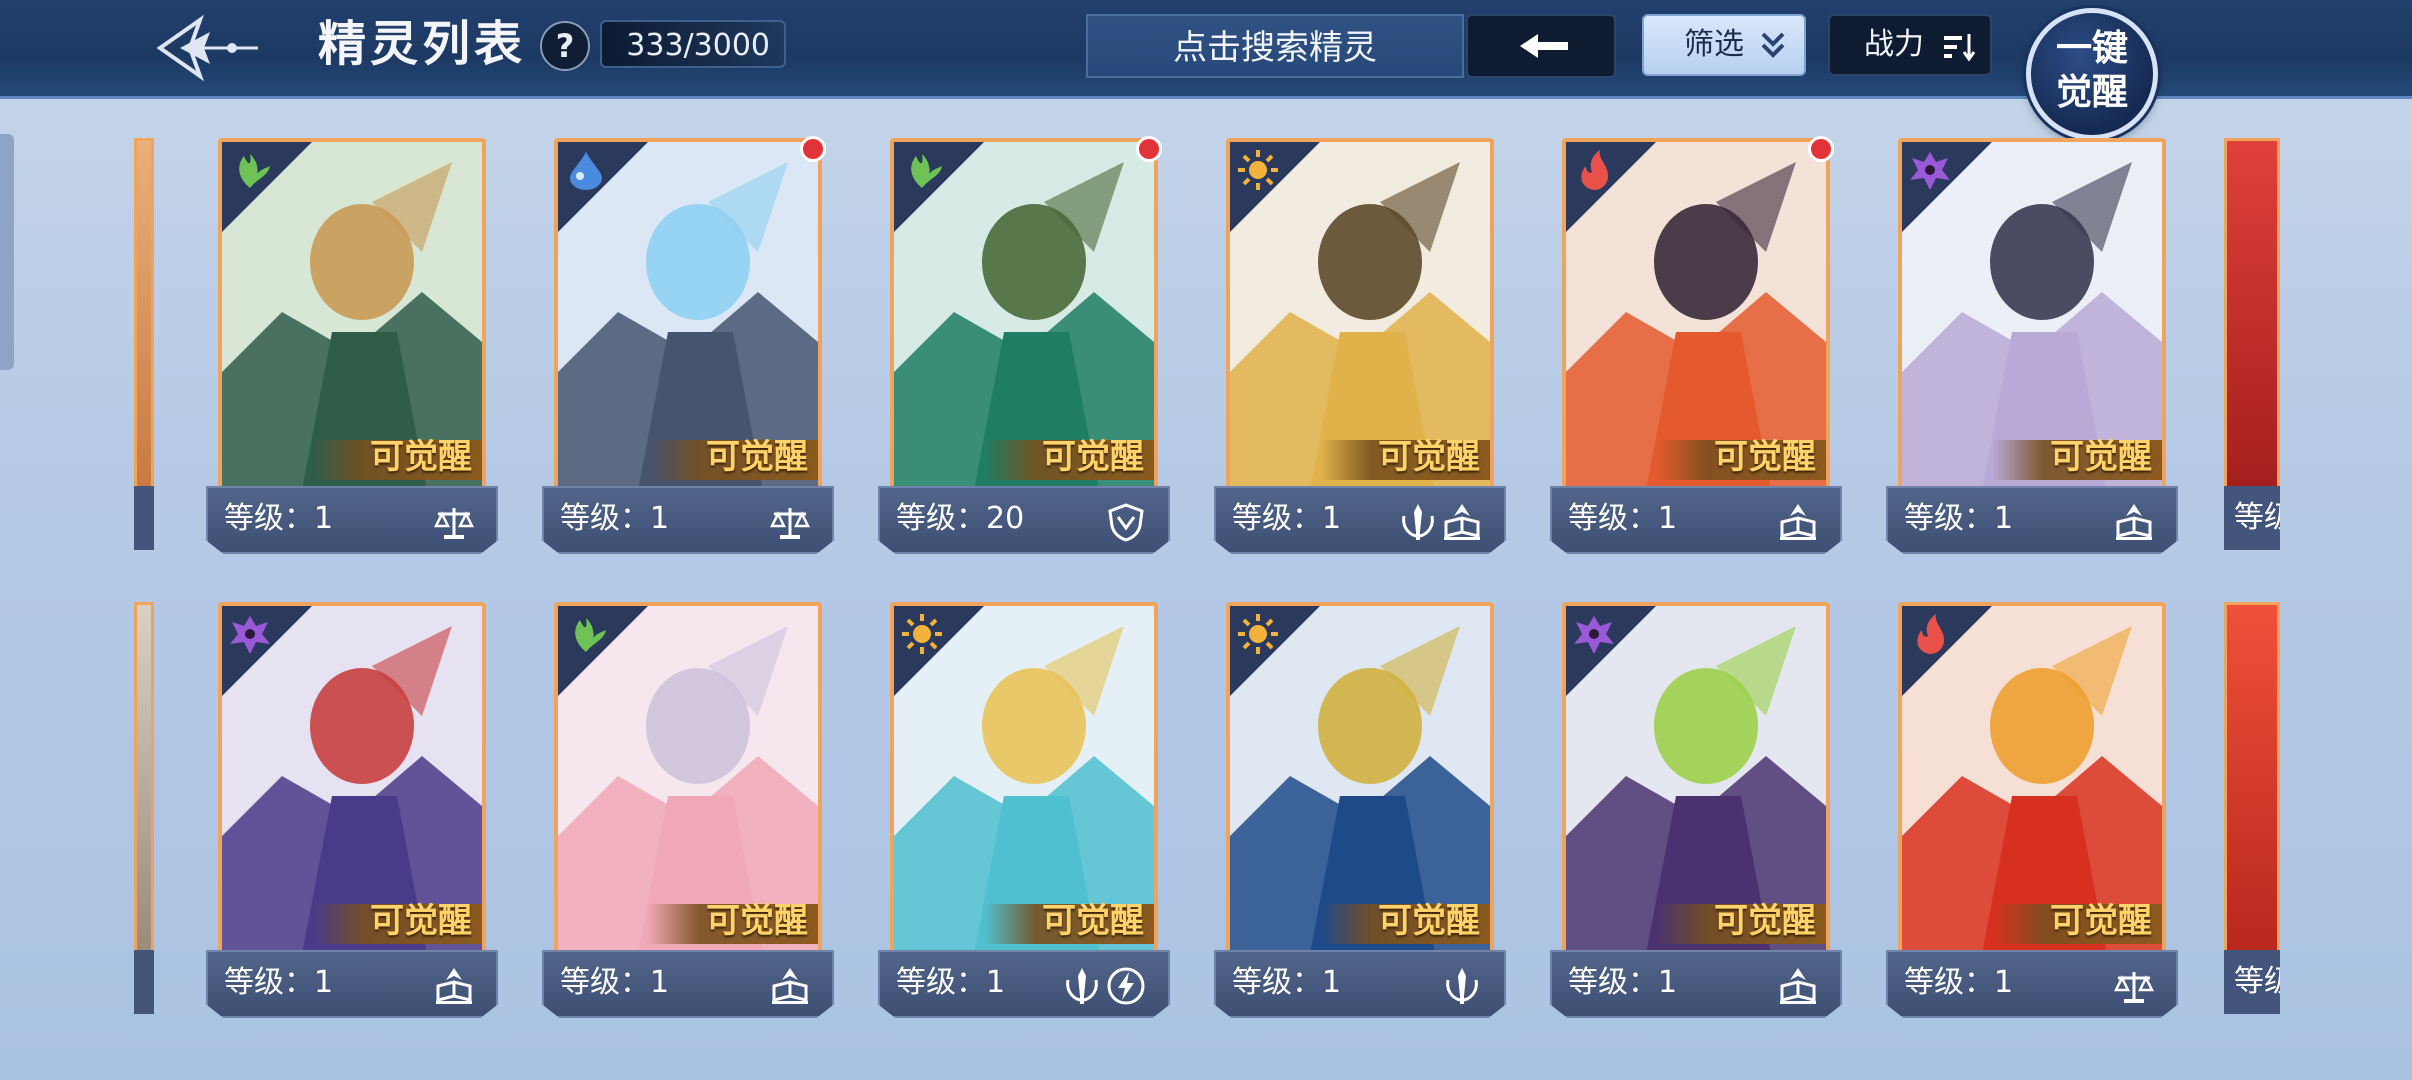 This screenshot has height=1080, width=2412. Describe the element at coordinates (1714, 44) in the screenshot. I see `filter-label: 筛选` at that location.